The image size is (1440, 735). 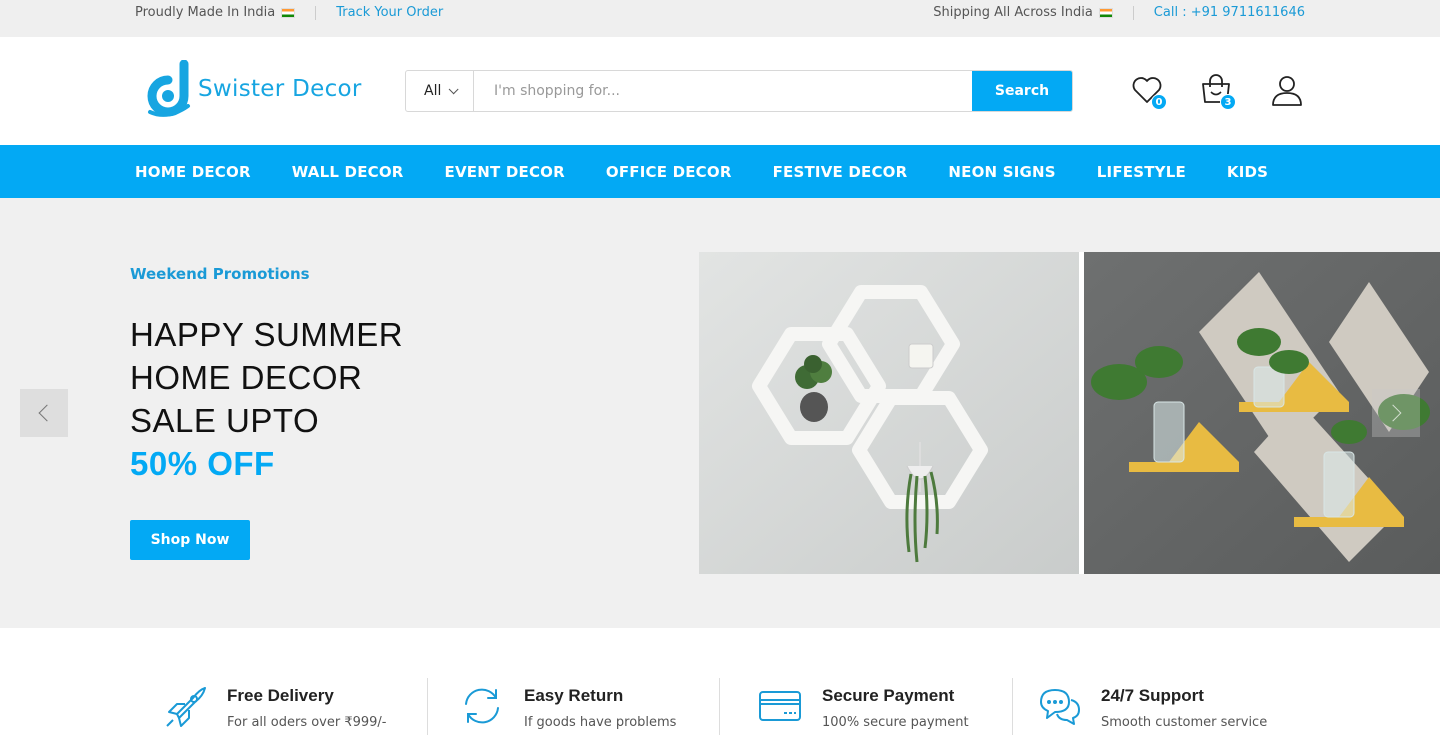 What do you see at coordinates (280, 89) in the screenshot?
I see `logo-text: Swister Decor` at bounding box center [280, 89].